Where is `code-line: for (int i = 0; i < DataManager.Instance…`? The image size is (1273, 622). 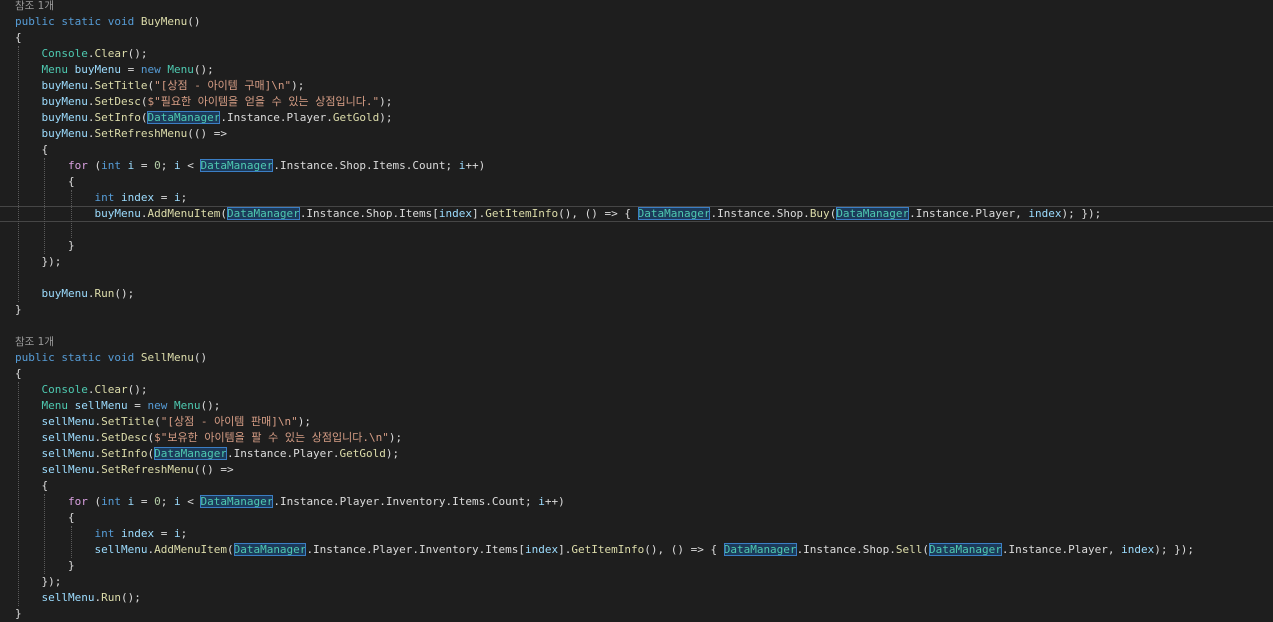 code-line: for (int i = 0; i < DataManager.Instance… is located at coordinates (636, 166).